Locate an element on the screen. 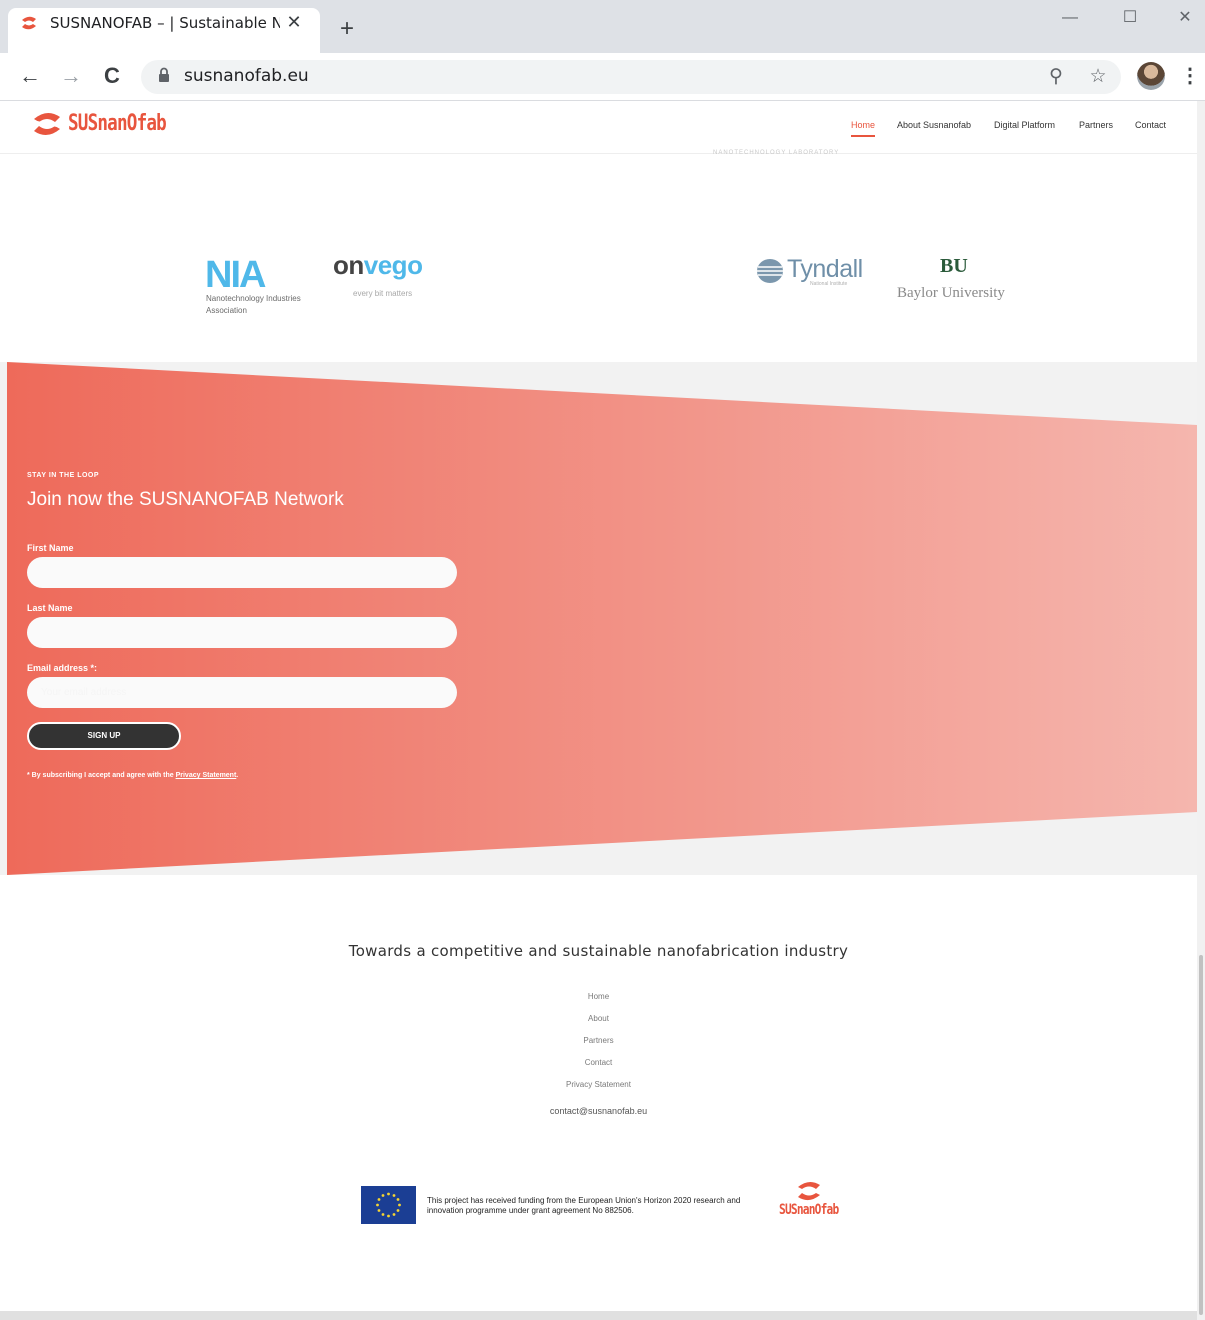 The width and height of the screenshot is (1205, 1320). partner-logo-onvego: onvego is located at coordinates (378, 265).